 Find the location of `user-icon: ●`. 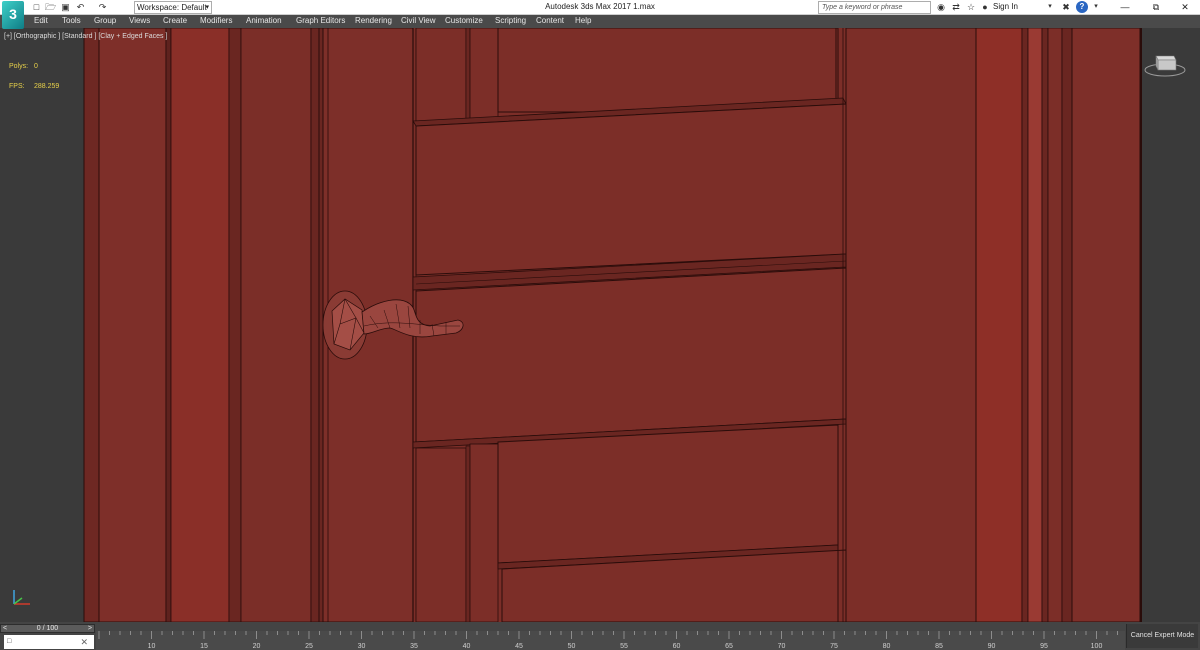

user-icon: ● is located at coordinates (985, 7).